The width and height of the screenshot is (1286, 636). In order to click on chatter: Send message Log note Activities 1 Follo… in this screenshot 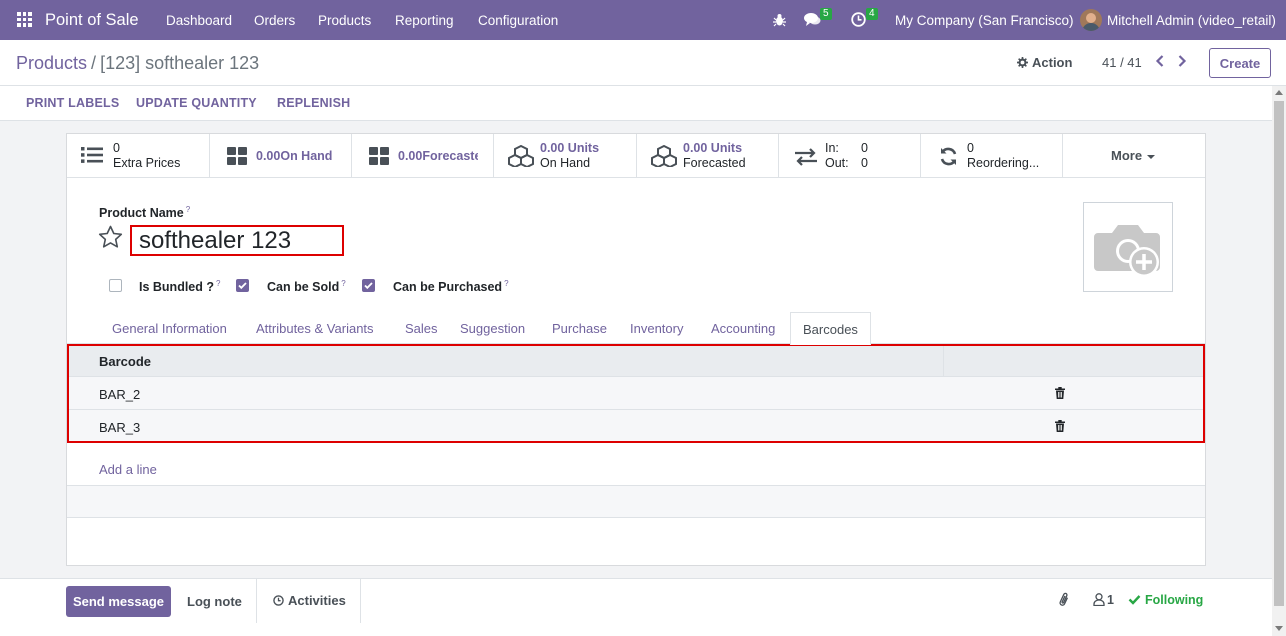, I will do `click(636, 607)`.